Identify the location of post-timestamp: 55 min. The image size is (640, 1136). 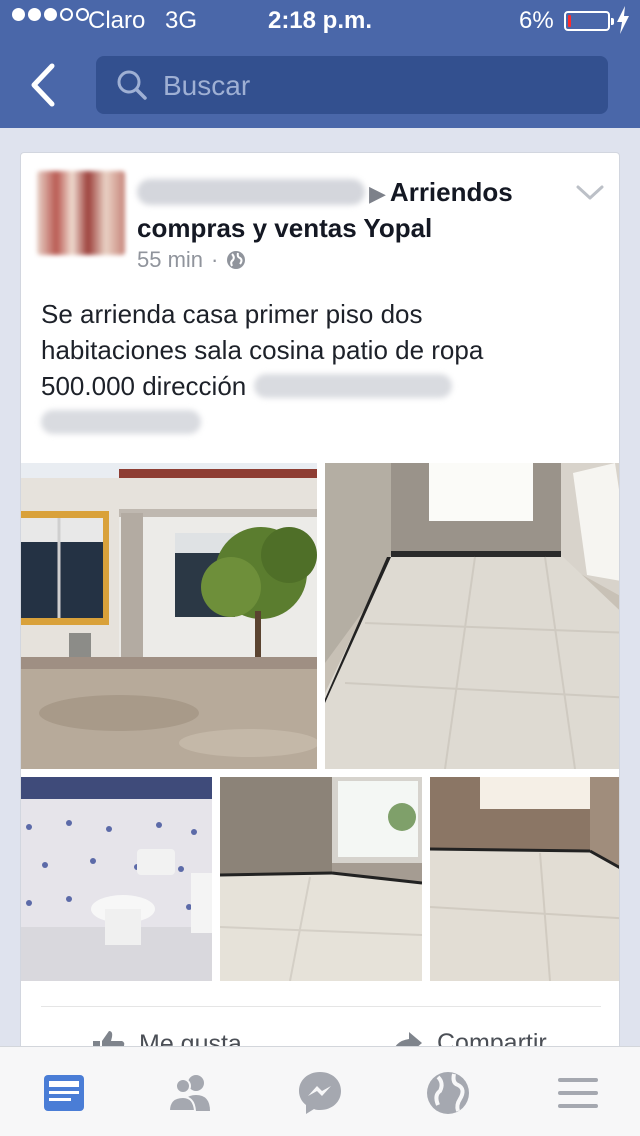
(170, 260).